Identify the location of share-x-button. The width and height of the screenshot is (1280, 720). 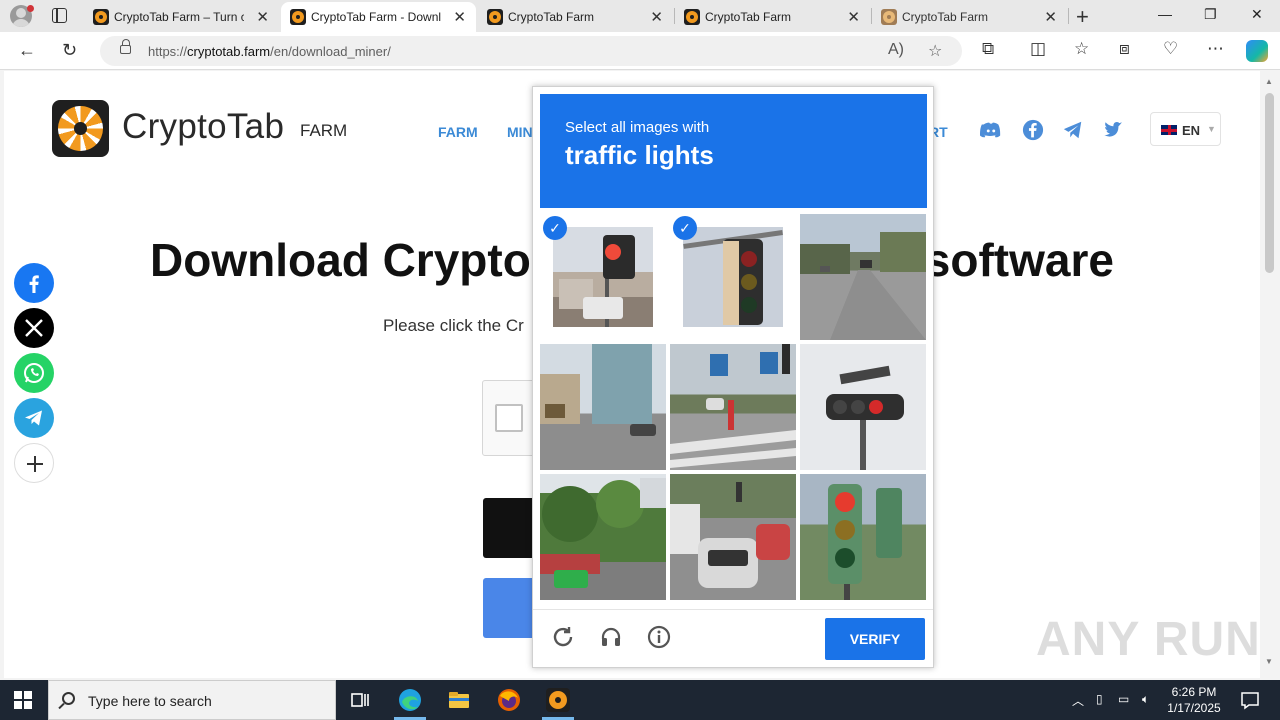
(34, 328).